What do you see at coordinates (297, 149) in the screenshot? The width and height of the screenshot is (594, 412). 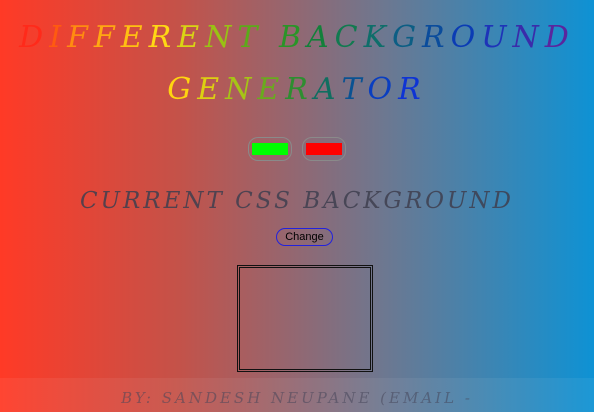 I see `color-swatches` at bounding box center [297, 149].